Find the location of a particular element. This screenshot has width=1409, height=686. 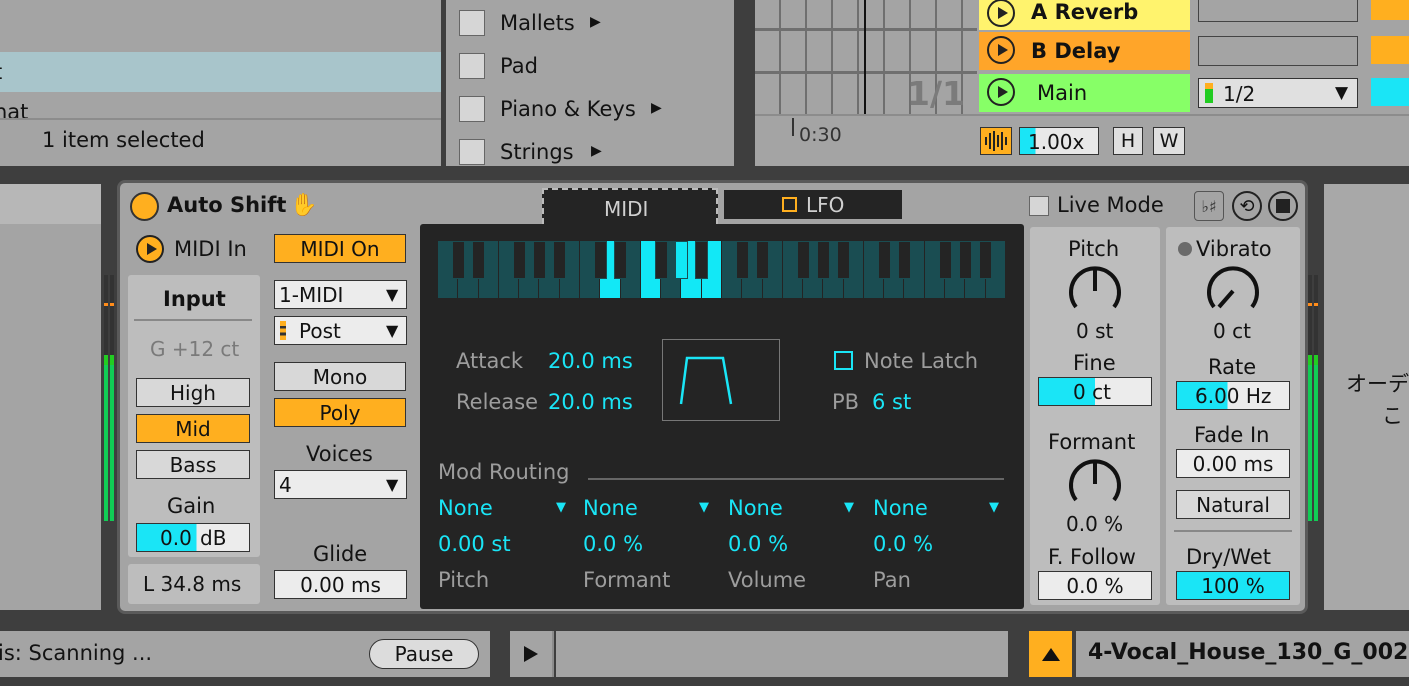

tab-lfo: LFO is located at coordinates (813, 204).